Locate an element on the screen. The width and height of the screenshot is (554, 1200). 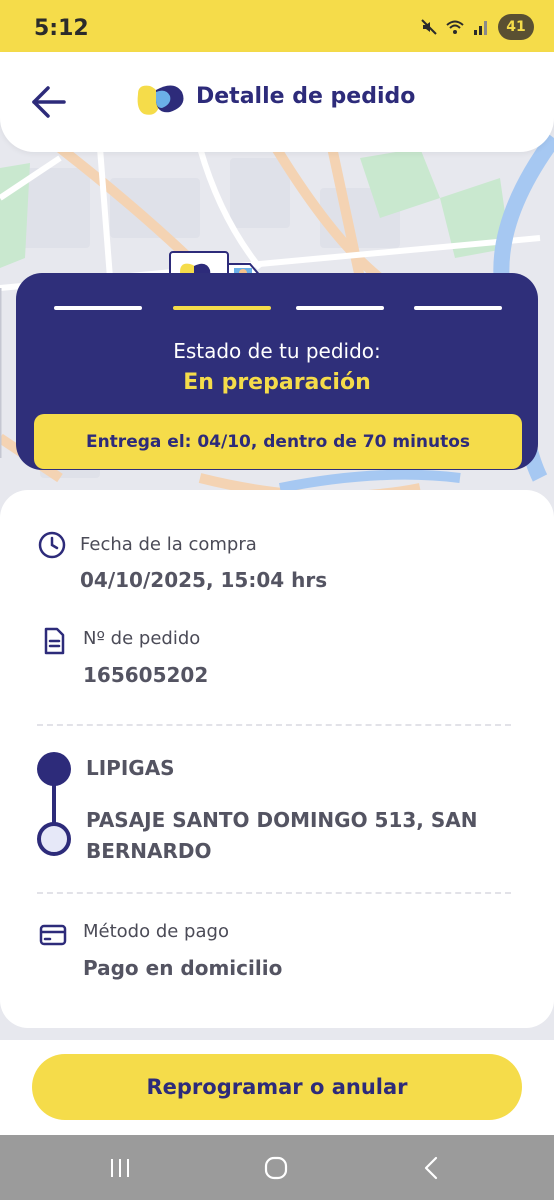
route-connector-line is located at coordinates (54, 804).